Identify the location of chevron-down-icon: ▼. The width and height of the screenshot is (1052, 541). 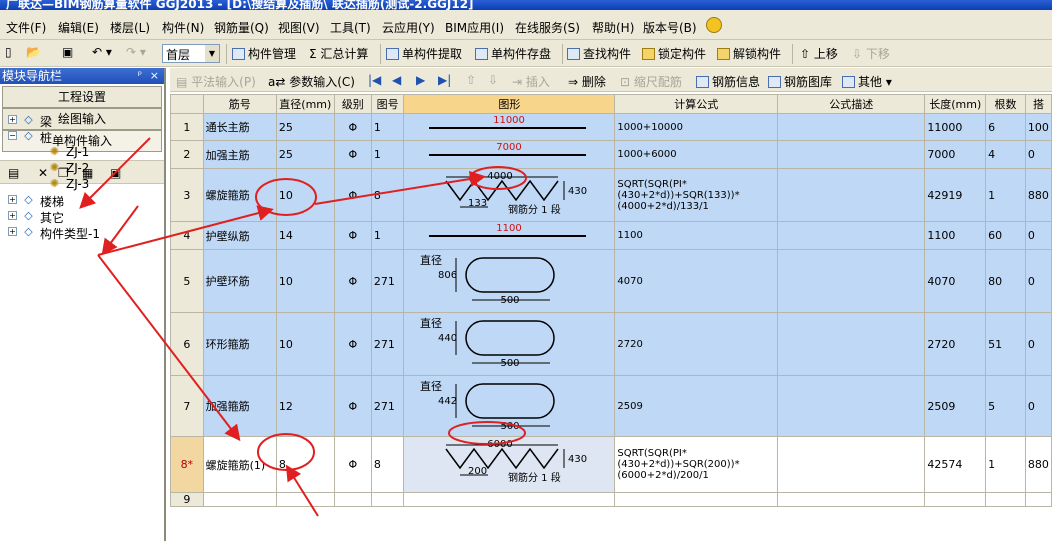
(212, 53).